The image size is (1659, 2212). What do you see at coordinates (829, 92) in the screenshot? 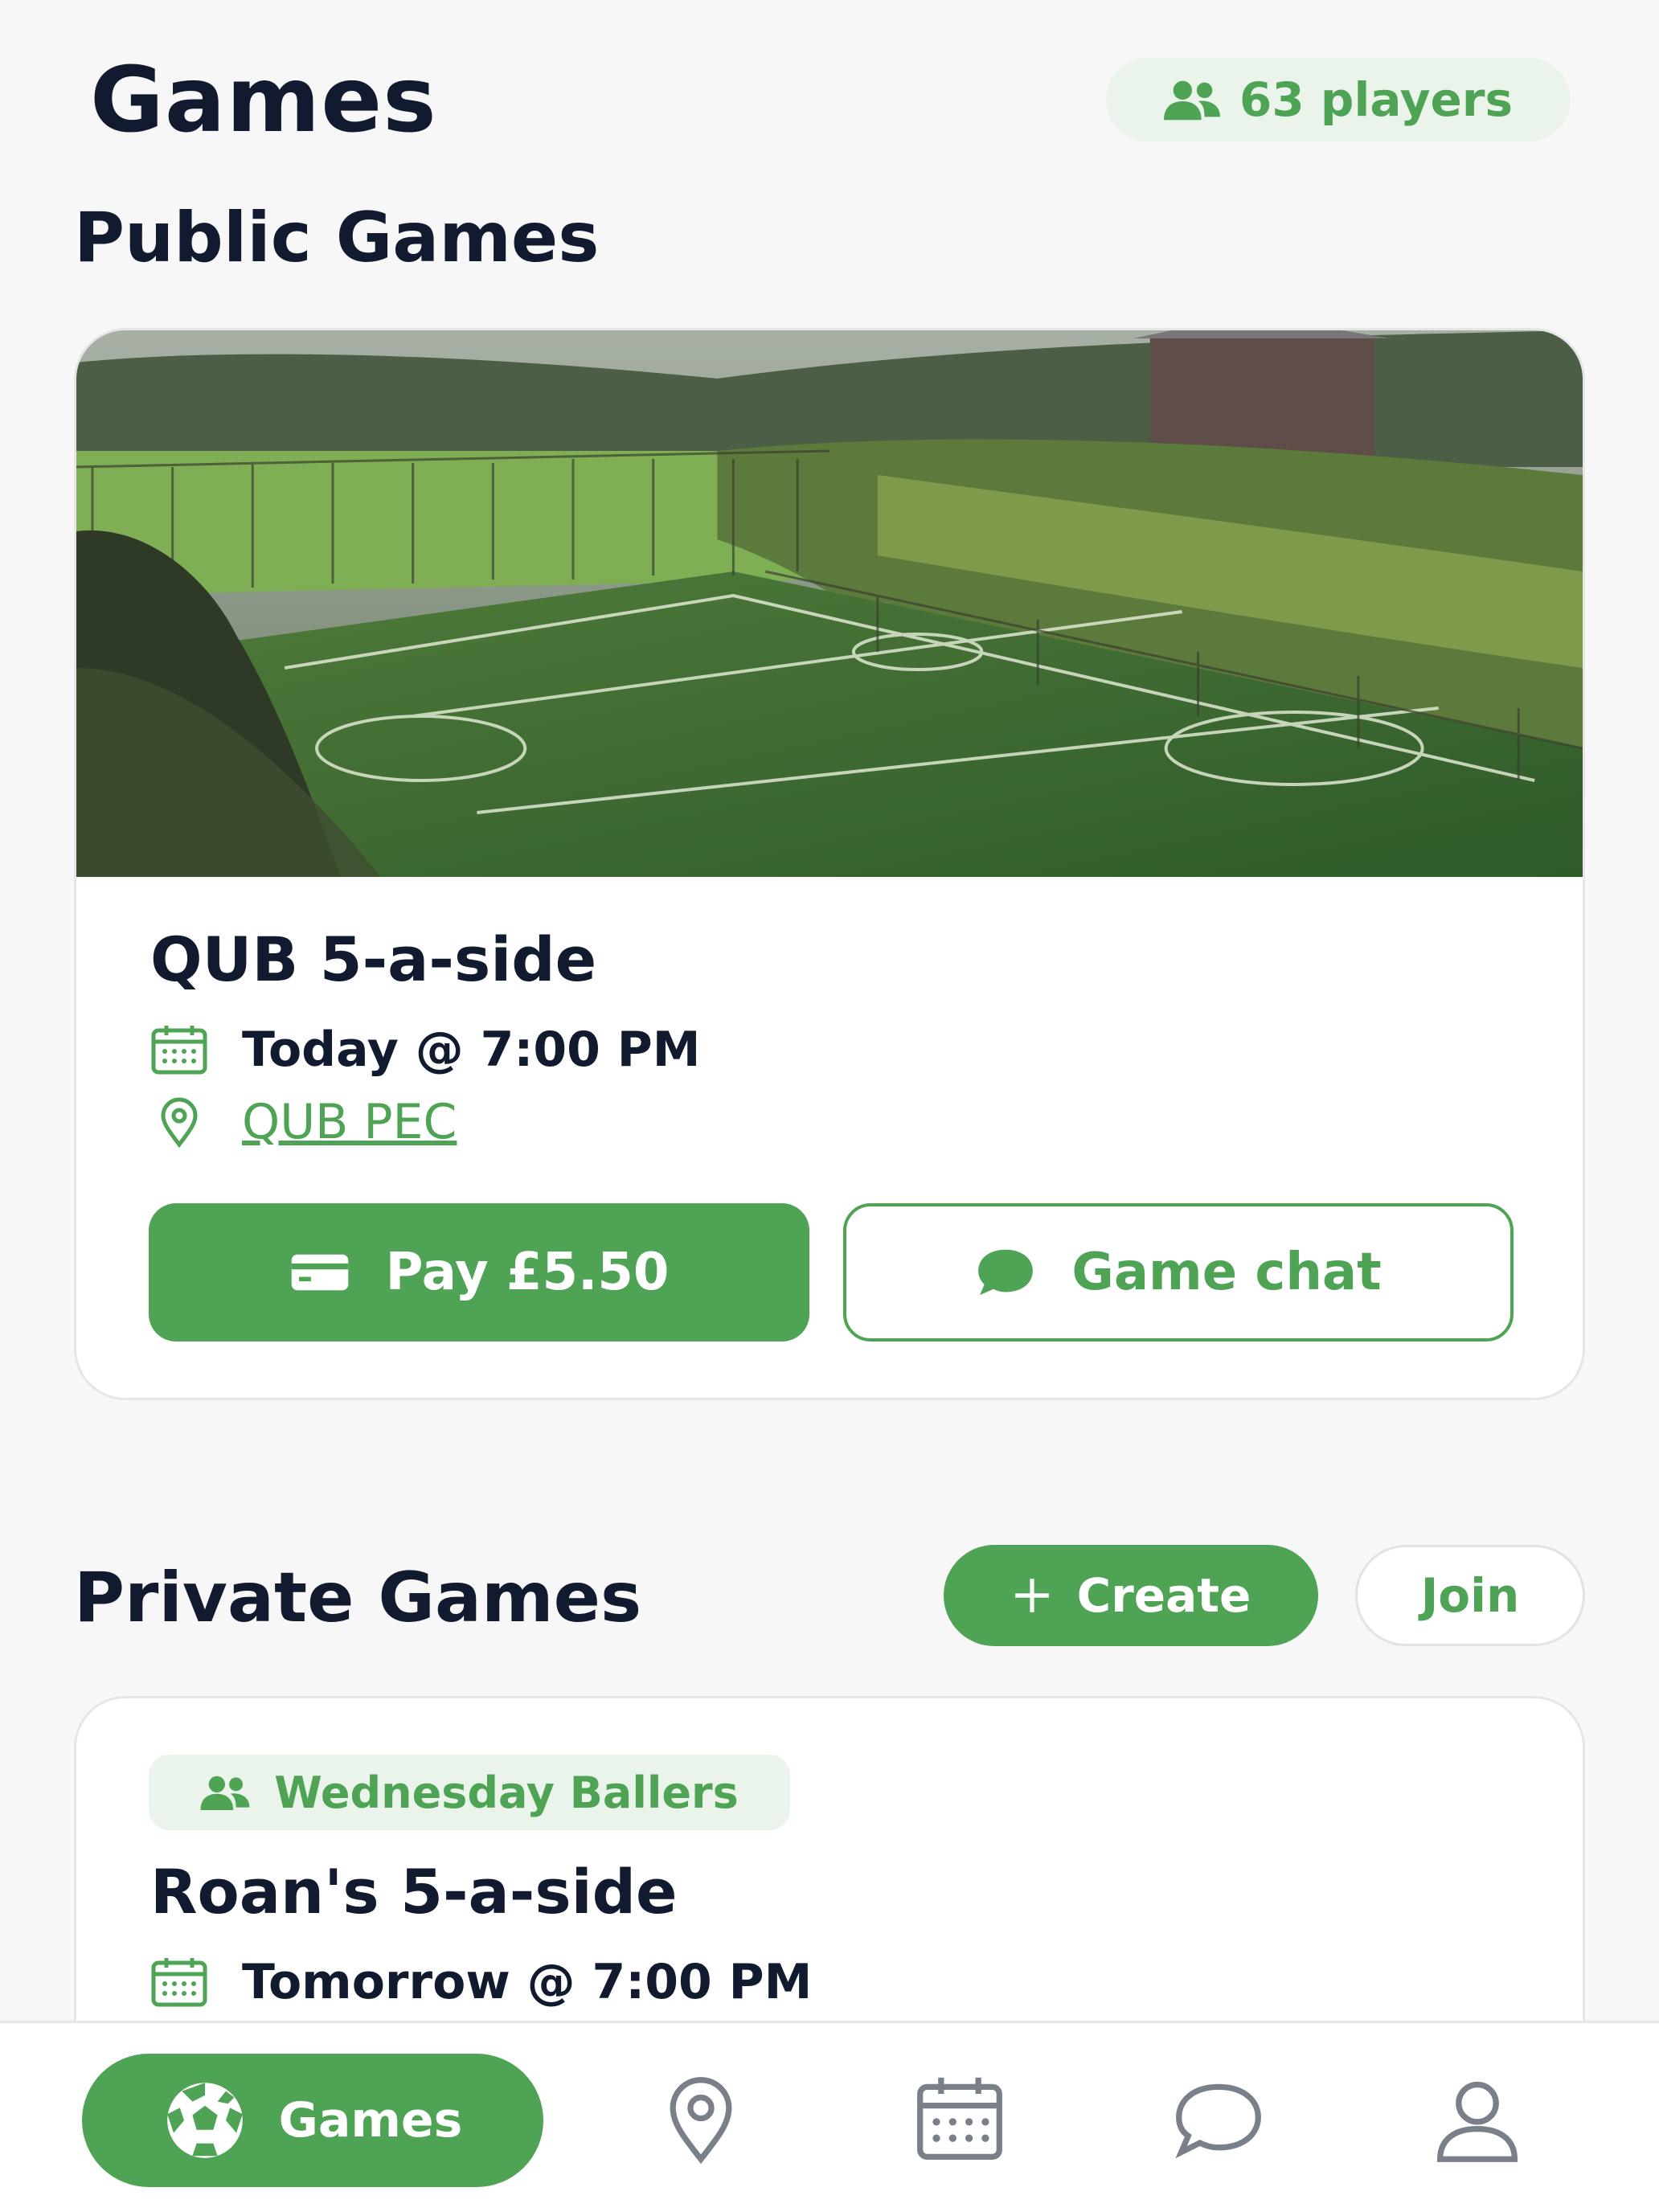
I see `header: Games 63 players` at bounding box center [829, 92].